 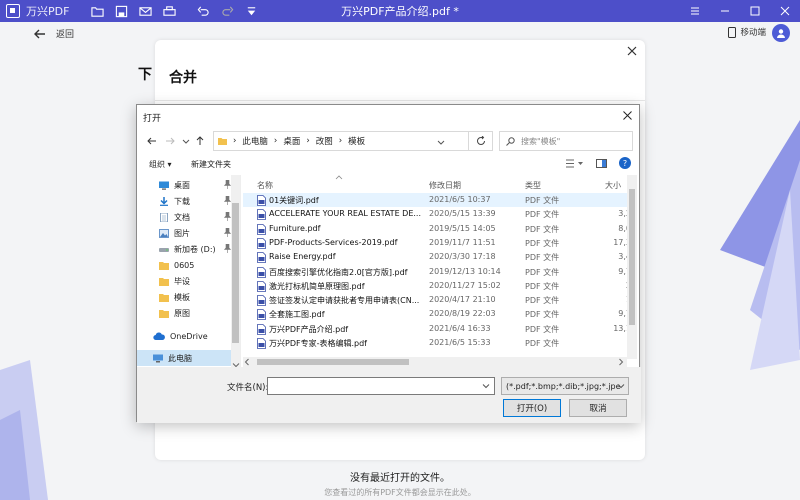 I want to click on column-header-type: 类型, so click(x=533, y=185).